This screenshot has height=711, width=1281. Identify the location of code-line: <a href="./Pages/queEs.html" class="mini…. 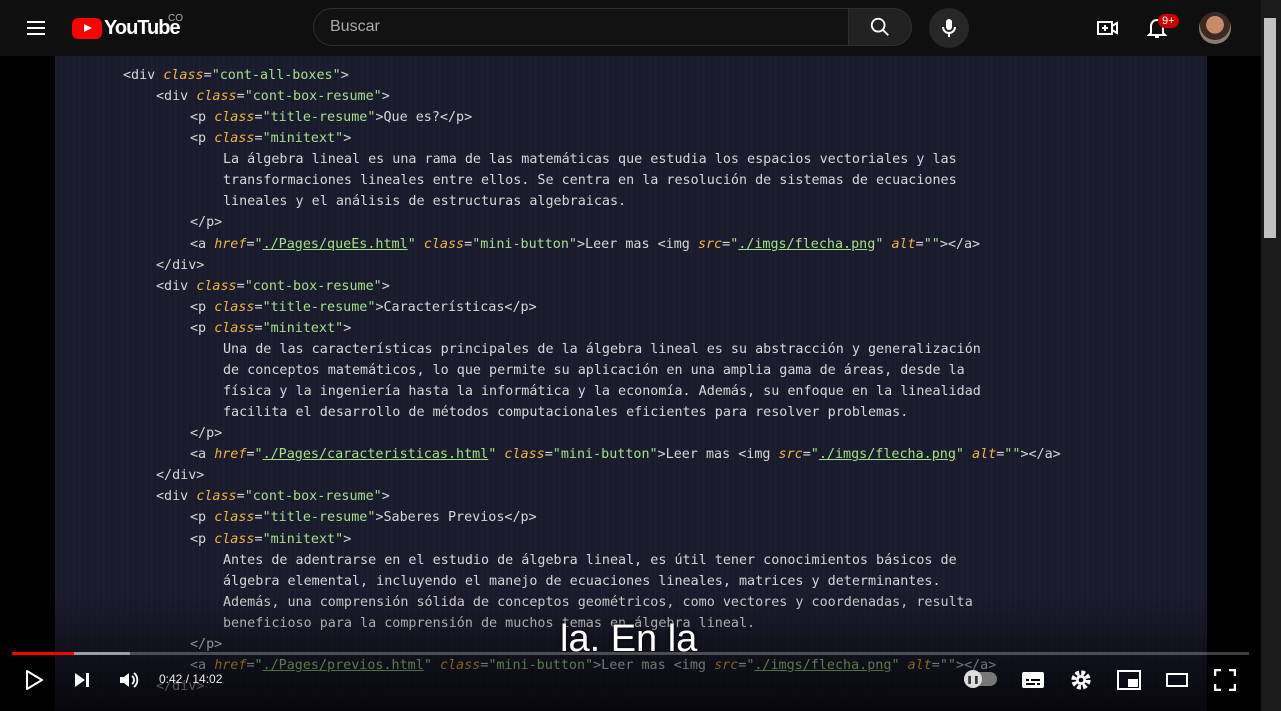
(585, 245).